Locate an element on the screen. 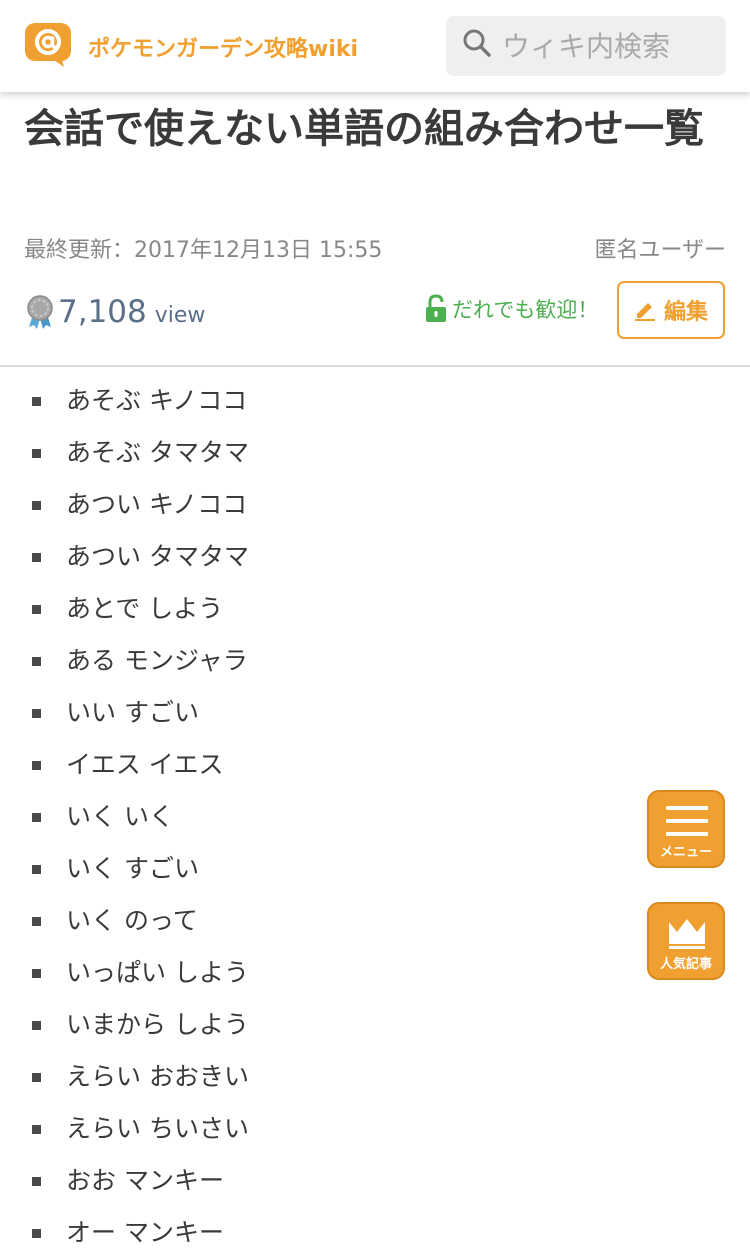  view-count: 7,108 is located at coordinates (102, 312).